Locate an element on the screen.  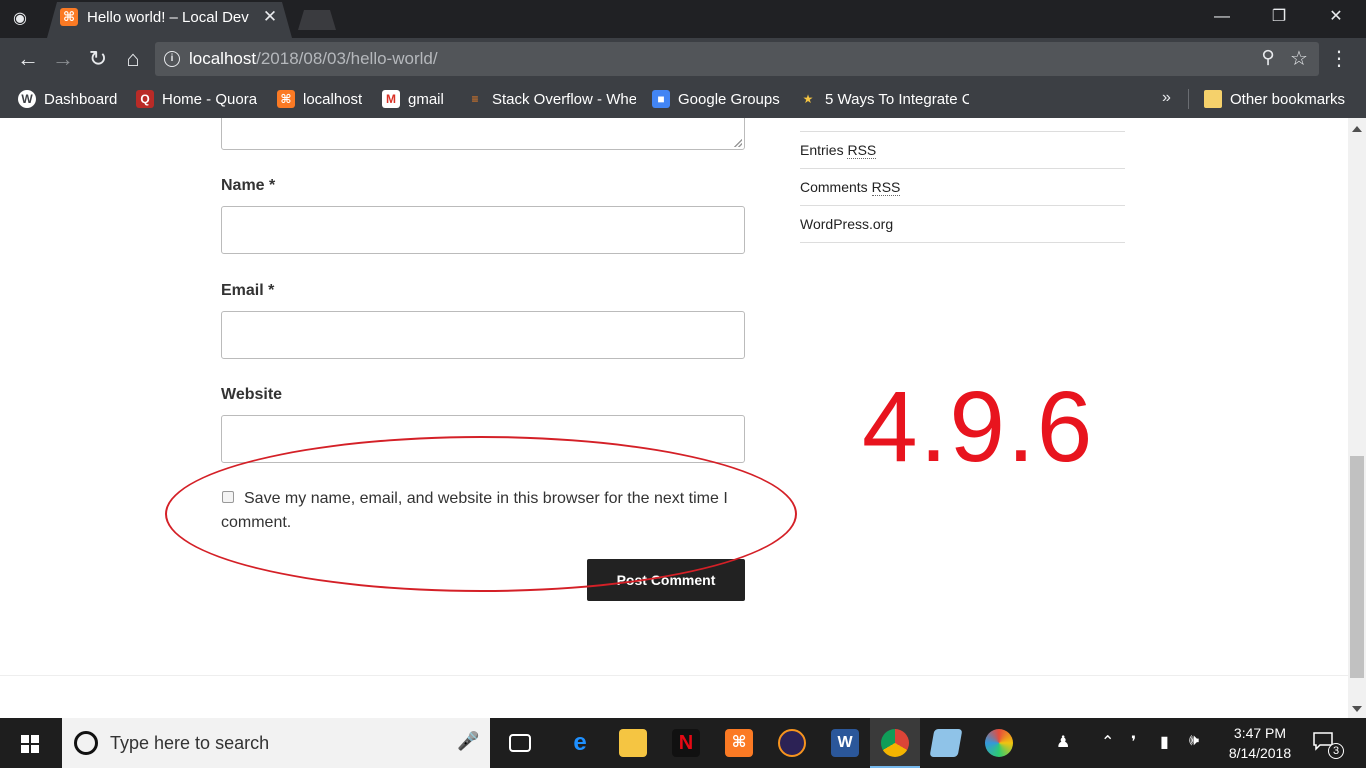
taskbar-chrome is located at coordinates (895, 743).